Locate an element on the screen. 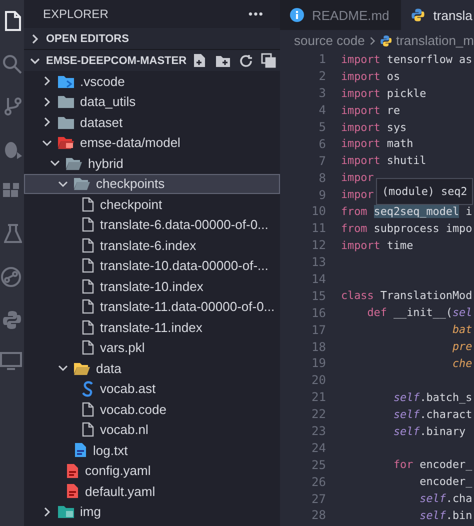 Image resolution: width=474 pixels, height=526 pixels. section-header: OPEN EDITORS is located at coordinates (152, 38).